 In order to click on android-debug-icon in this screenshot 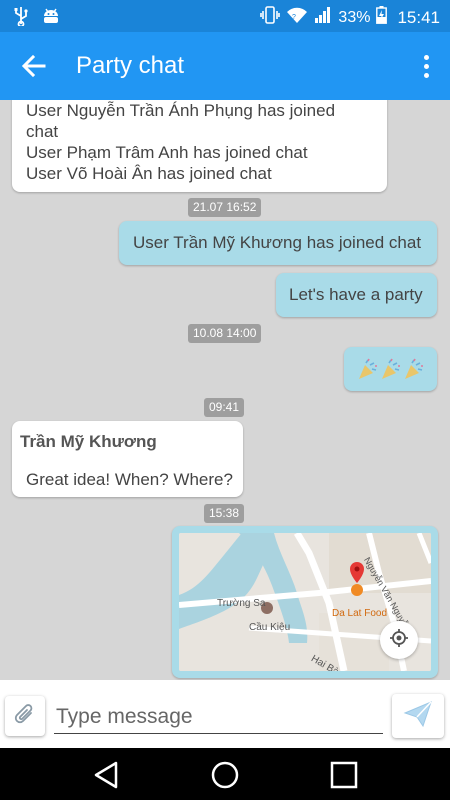, I will do `click(51, 18)`.